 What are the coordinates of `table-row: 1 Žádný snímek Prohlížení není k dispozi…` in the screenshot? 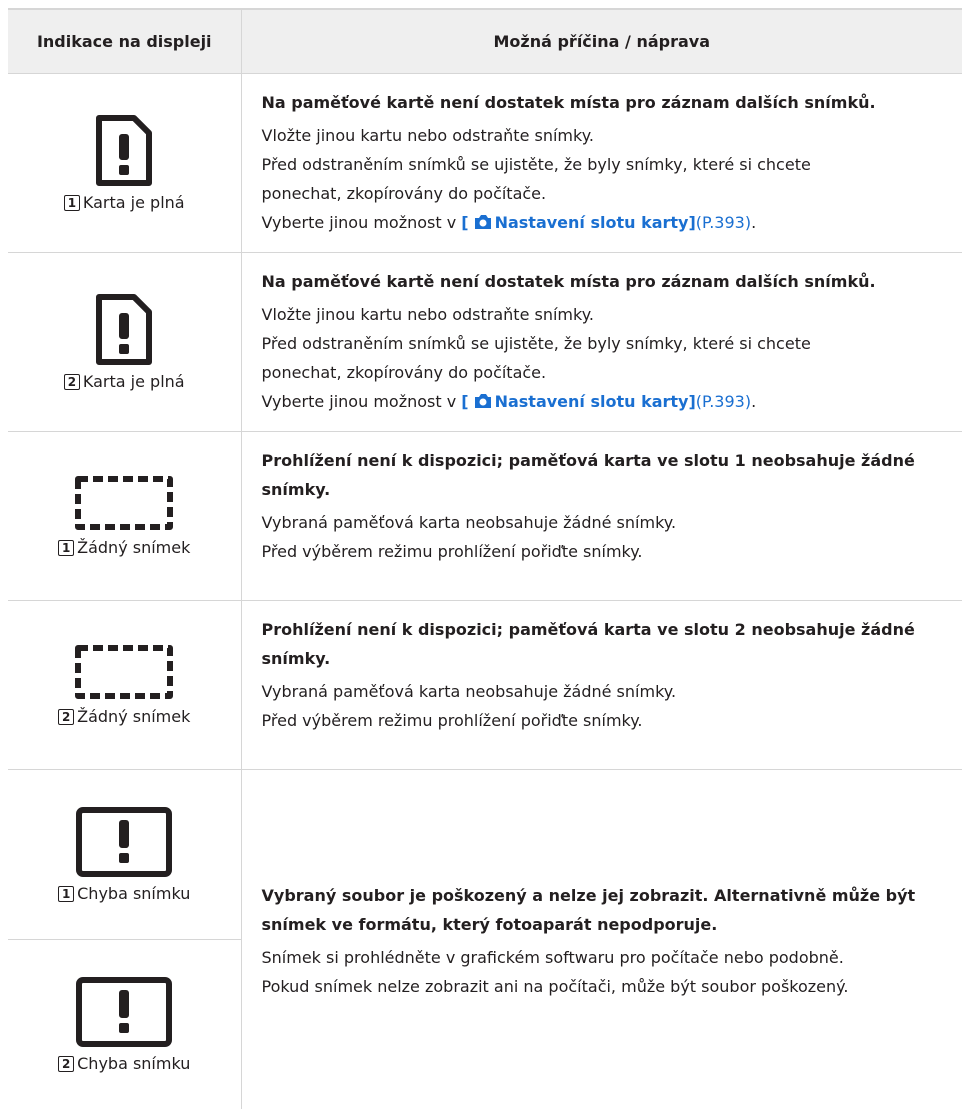 It's located at (485, 516).